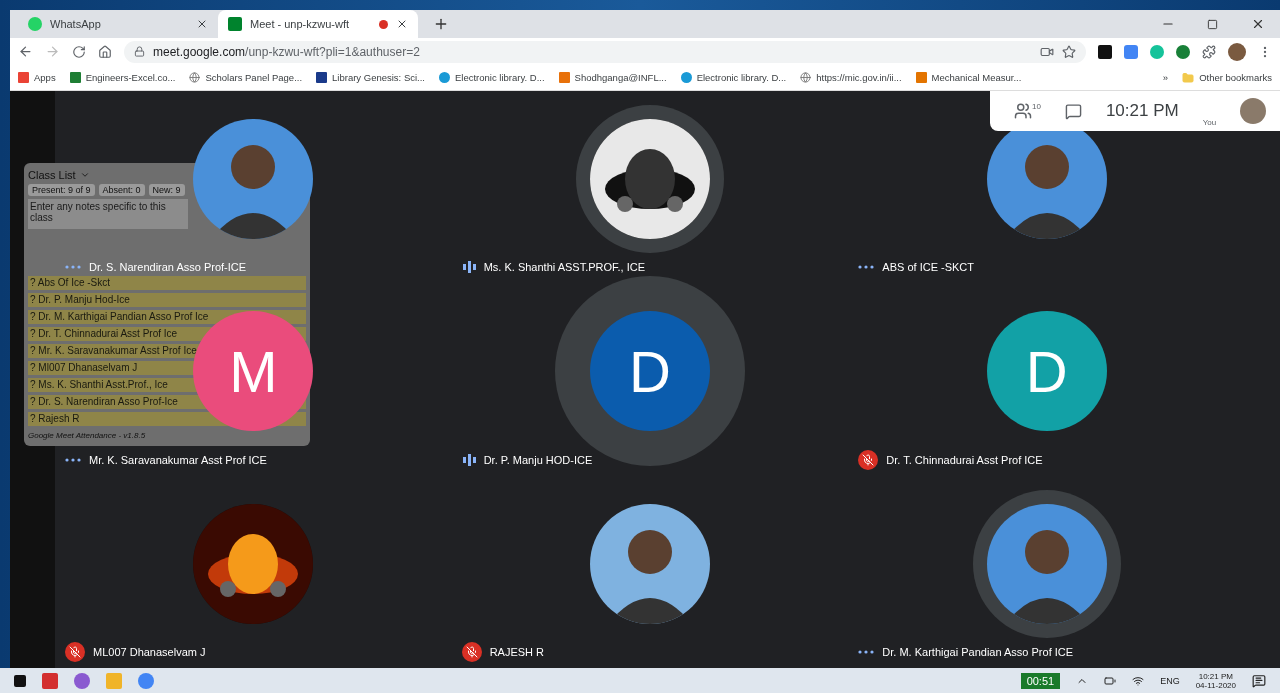  I want to click on browser-app-icon, so click(146, 680).